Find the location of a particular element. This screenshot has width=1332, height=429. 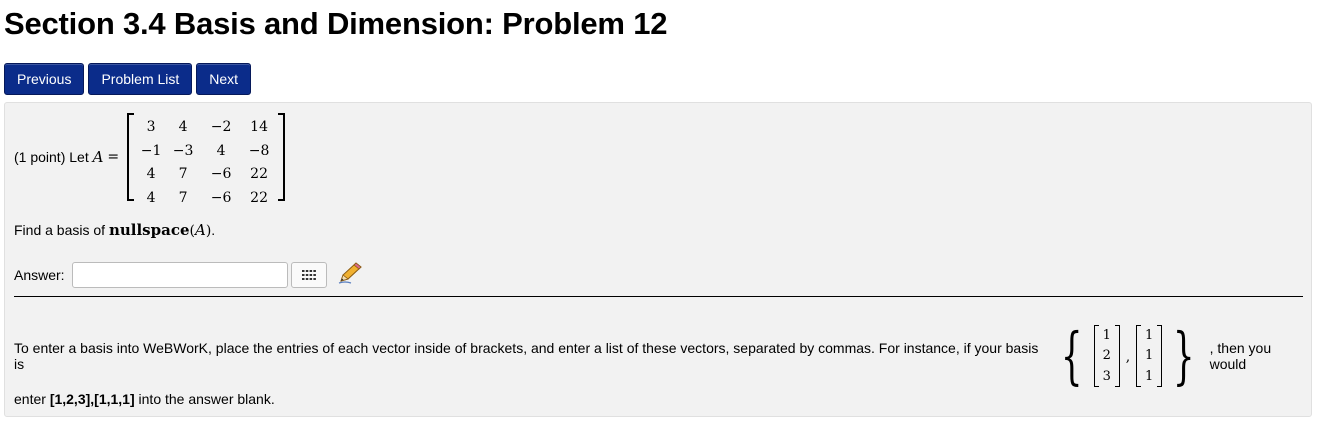

help-text-suffix: , then you would is located at coordinates (1240, 356).